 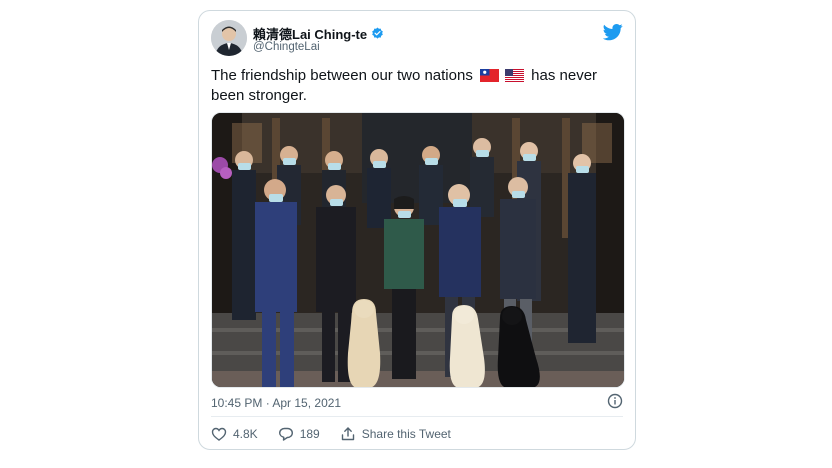 What do you see at coordinates (229, 38) in the screenshot?
I see `avatar` at bounding box center [229, 38].